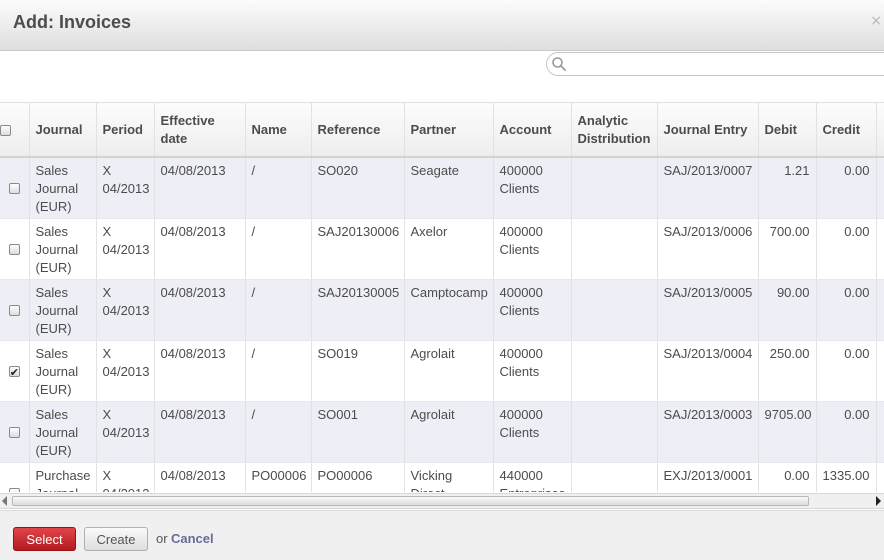  I want to click on checkbox-checked, so click(14, 373).